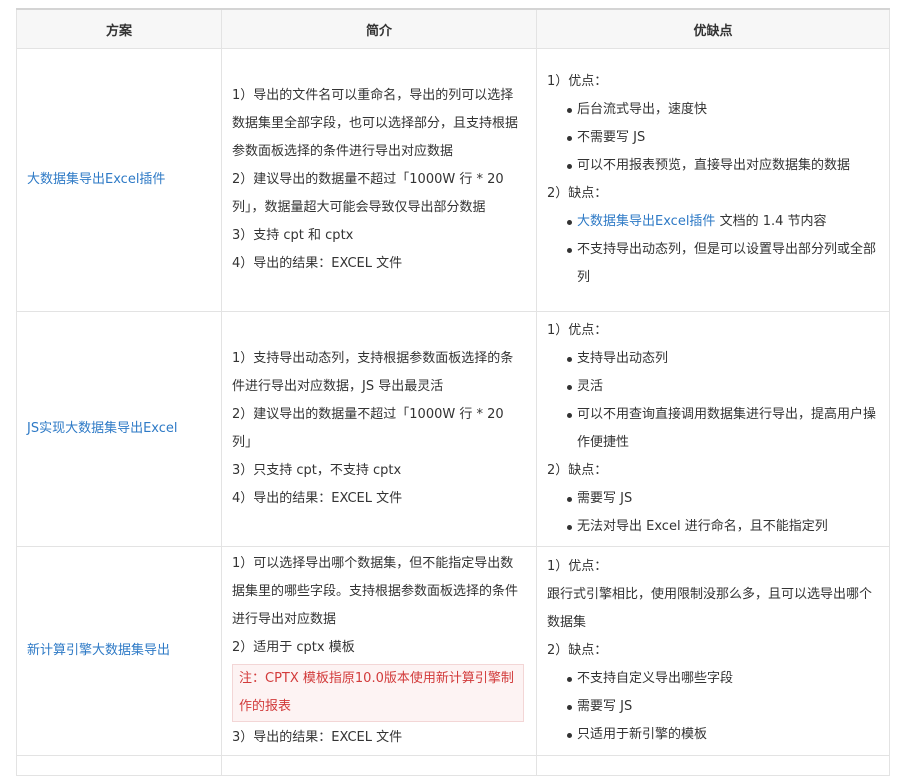 This screenshot has height=776, width=908. I want to click on table-row, so click(453, 765).